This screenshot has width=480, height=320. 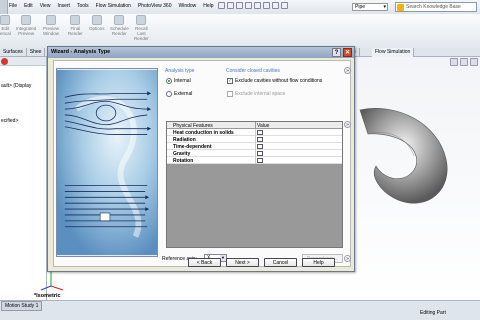 What do you see at coordinates (253, 71) in the screenshot?
I see `closed-cavities-group-label: Consider closed cavities` at bounding box center [253, 71].